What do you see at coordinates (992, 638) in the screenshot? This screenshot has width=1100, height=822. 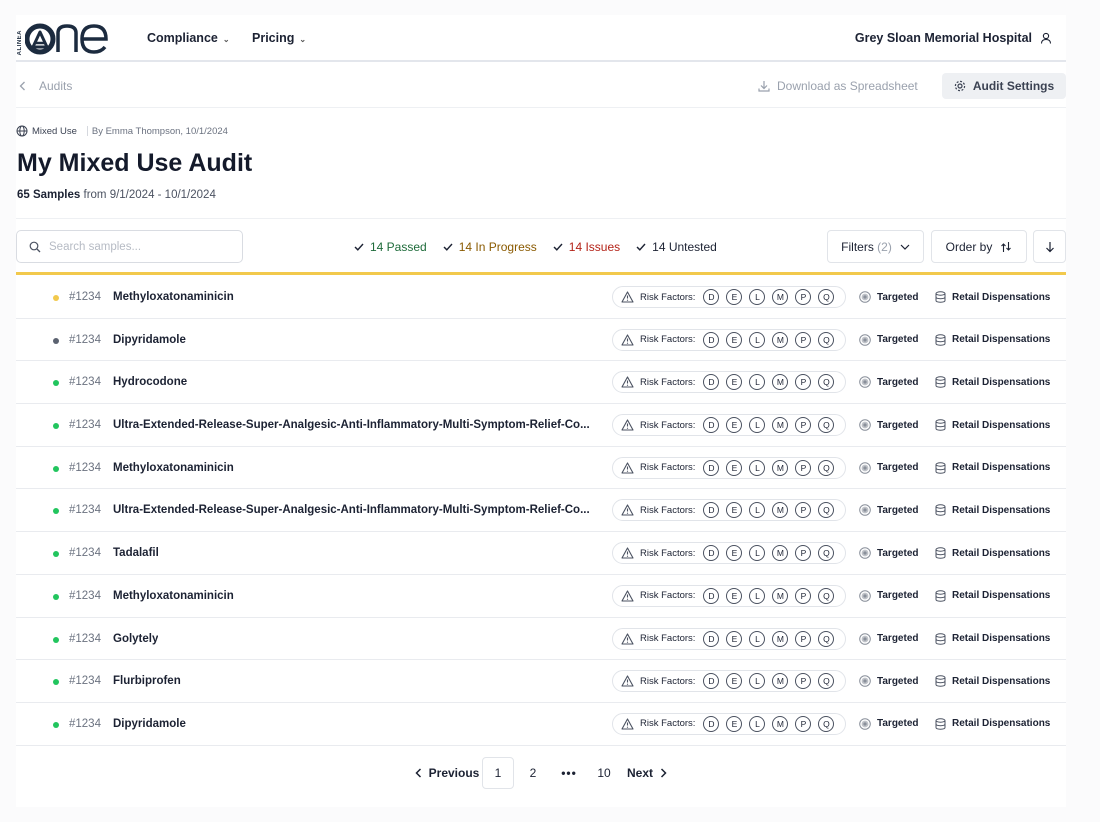 I see `retail-dispensations-tag: Retail Dispensations` at bounding box center [992, 638].